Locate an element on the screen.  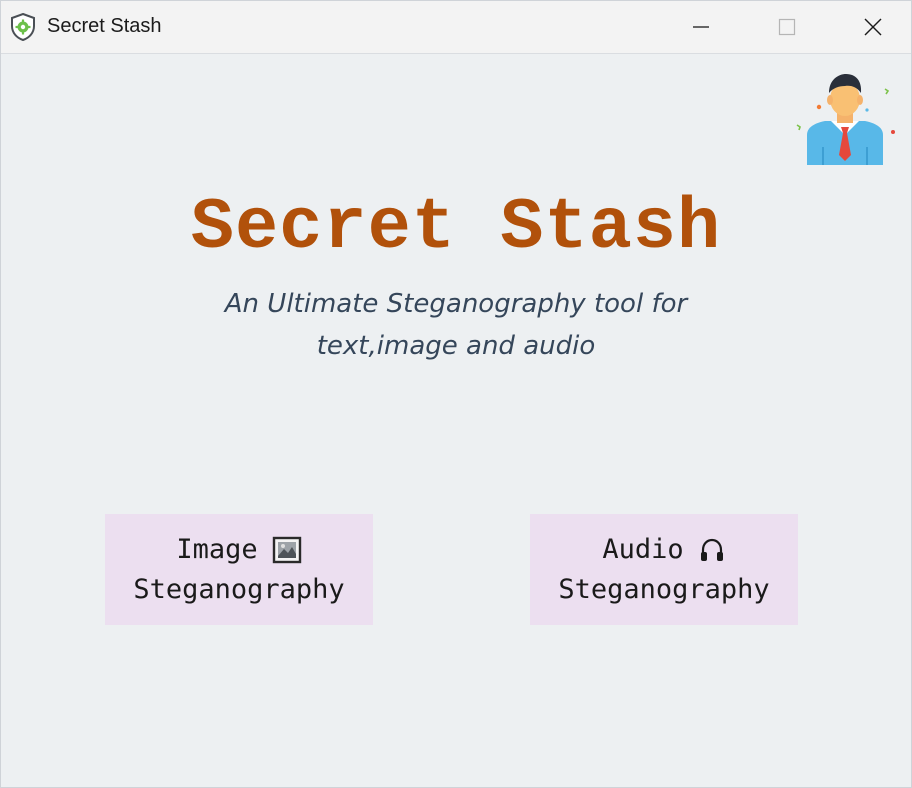
maximize-icon is located at coordinates (787, 27).